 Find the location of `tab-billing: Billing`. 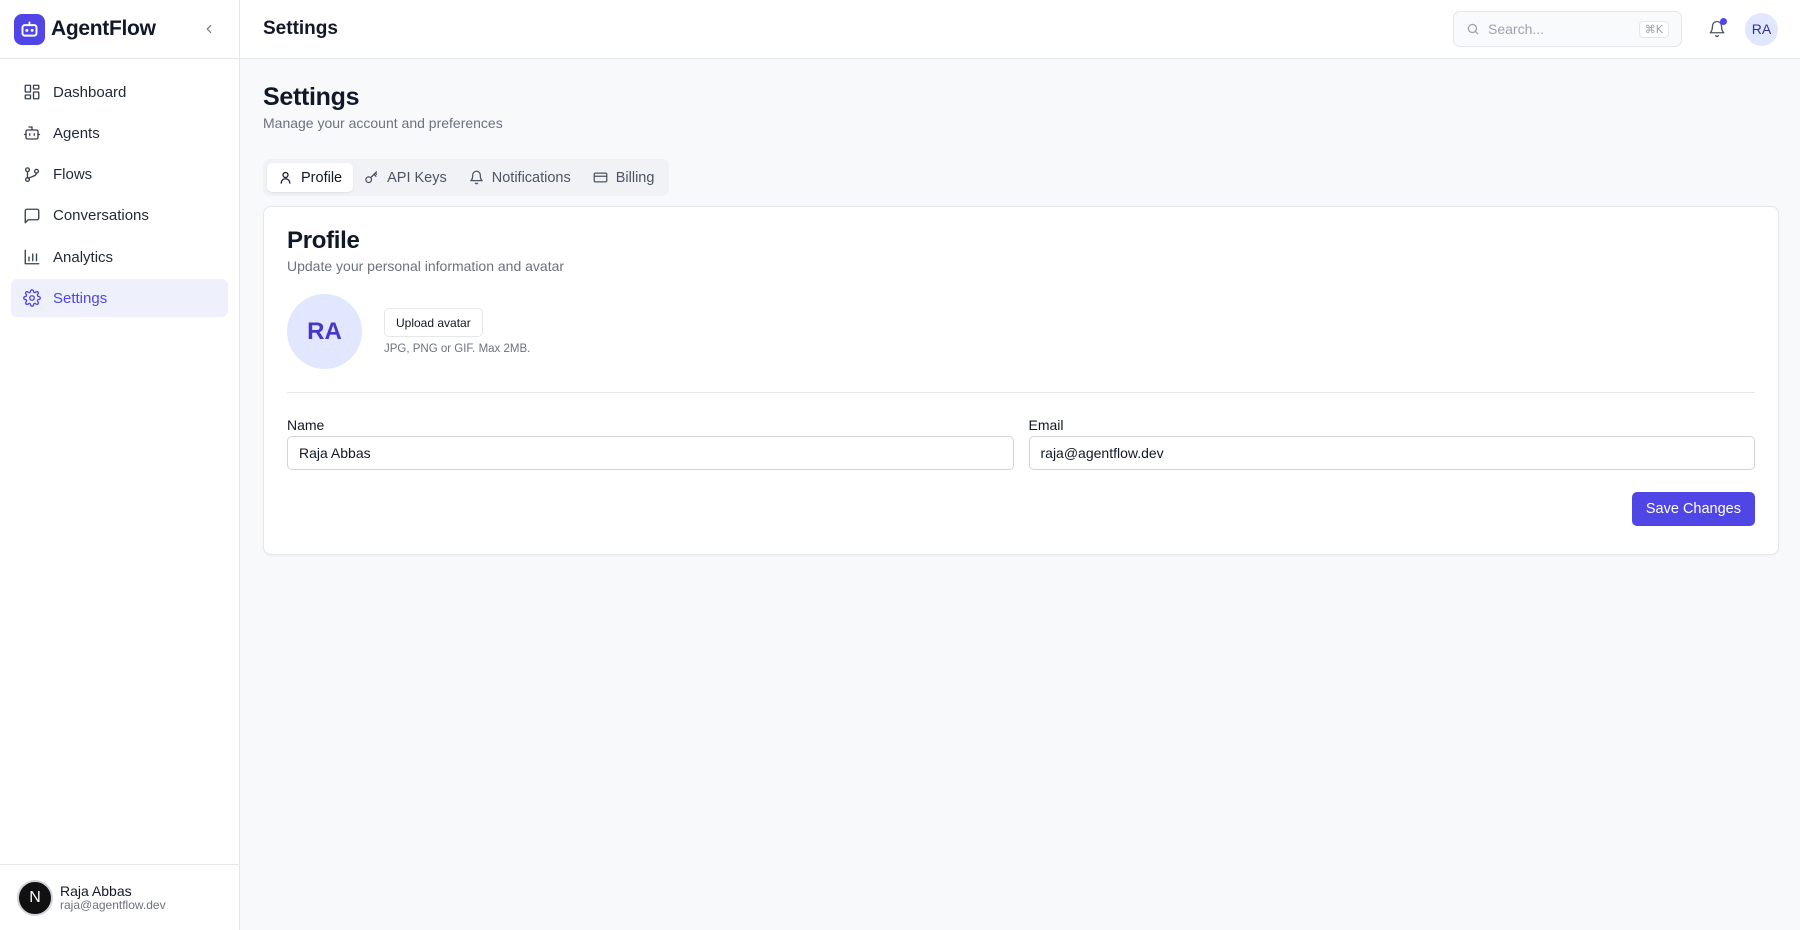

tab-billing: Billing is located at coordinates (624, 177).